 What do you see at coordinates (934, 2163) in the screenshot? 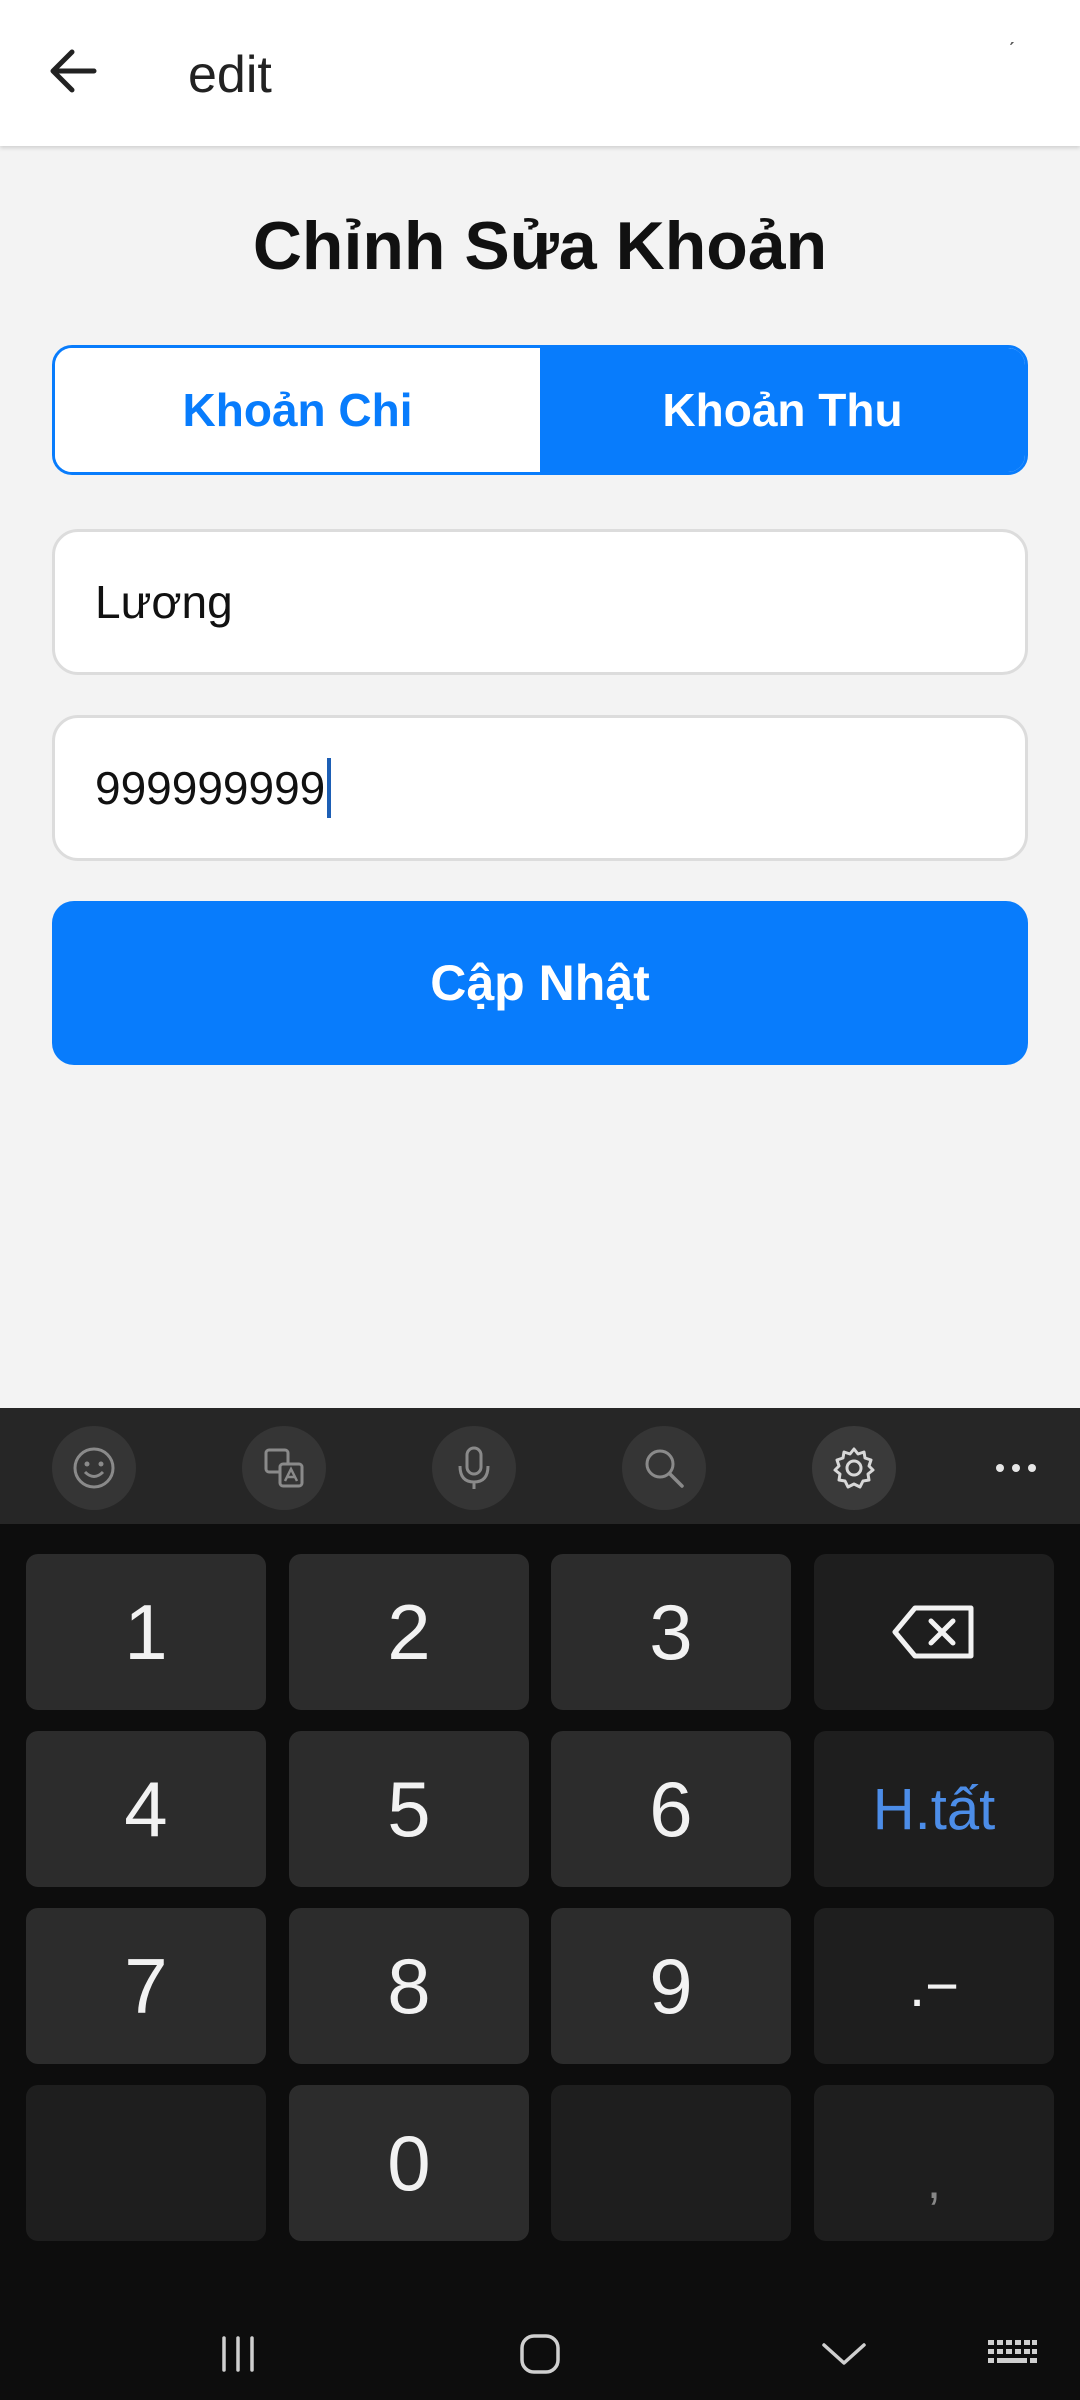
I see `comma-key: ,` at bounding box center [934, 2163].